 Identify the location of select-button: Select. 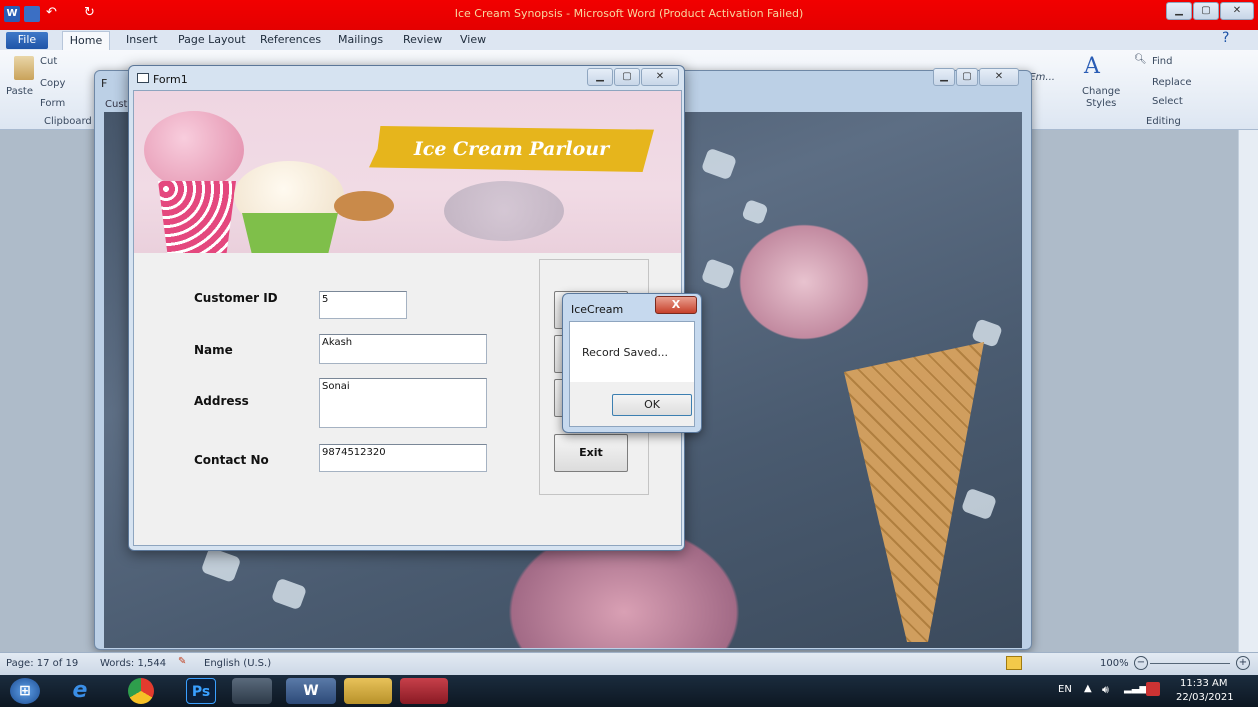
(1167, 101).